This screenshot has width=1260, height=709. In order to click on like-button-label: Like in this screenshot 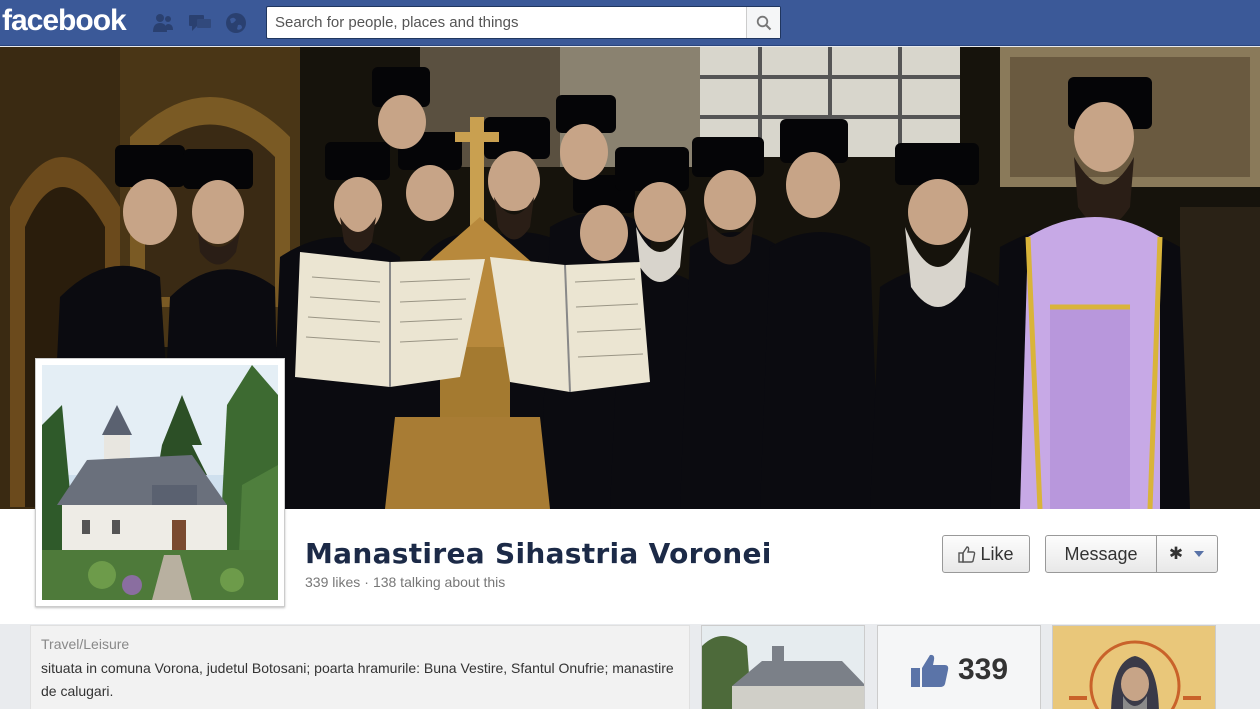, I will do `click(997, 553)`.